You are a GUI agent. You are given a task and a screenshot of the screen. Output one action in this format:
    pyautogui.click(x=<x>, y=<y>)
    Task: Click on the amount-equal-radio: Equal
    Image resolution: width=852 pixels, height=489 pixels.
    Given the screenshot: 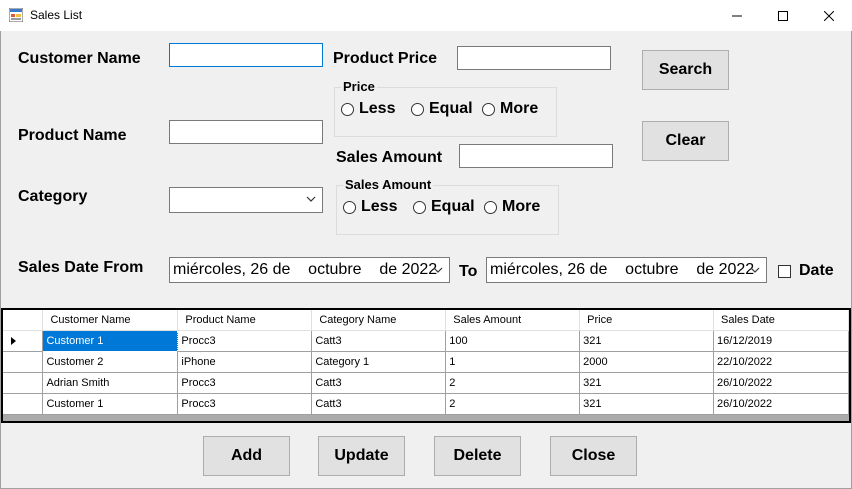 What is the action you would take?
    pyautogui.click(x=444, y=207)
    